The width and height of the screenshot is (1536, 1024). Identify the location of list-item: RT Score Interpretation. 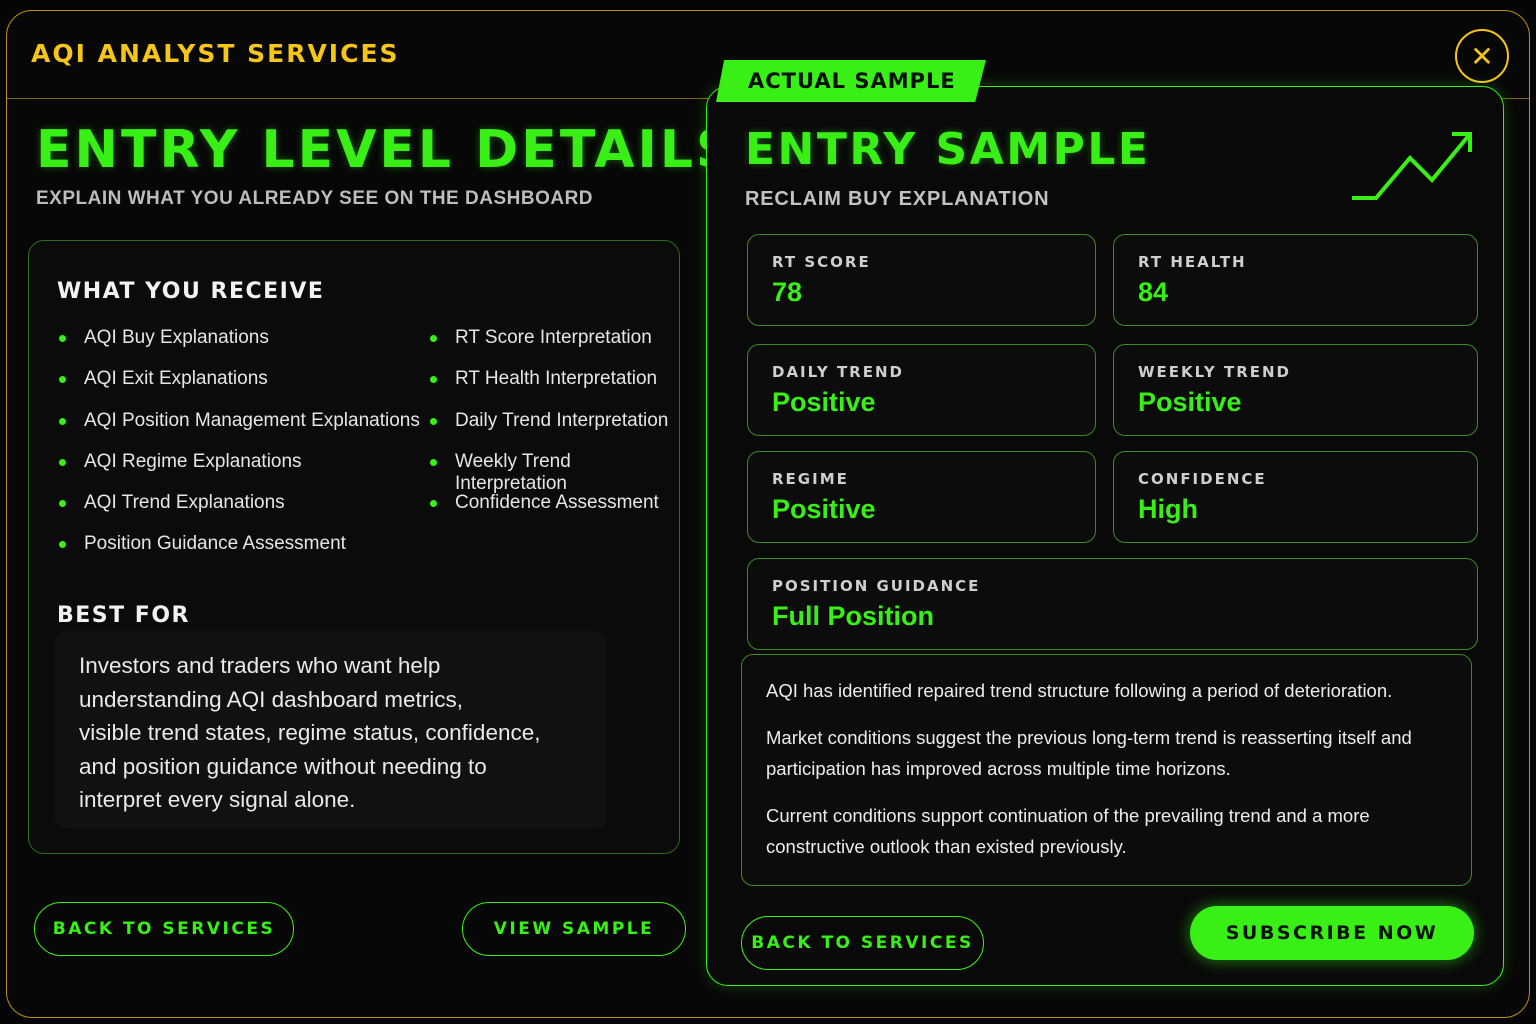
(553, 347).